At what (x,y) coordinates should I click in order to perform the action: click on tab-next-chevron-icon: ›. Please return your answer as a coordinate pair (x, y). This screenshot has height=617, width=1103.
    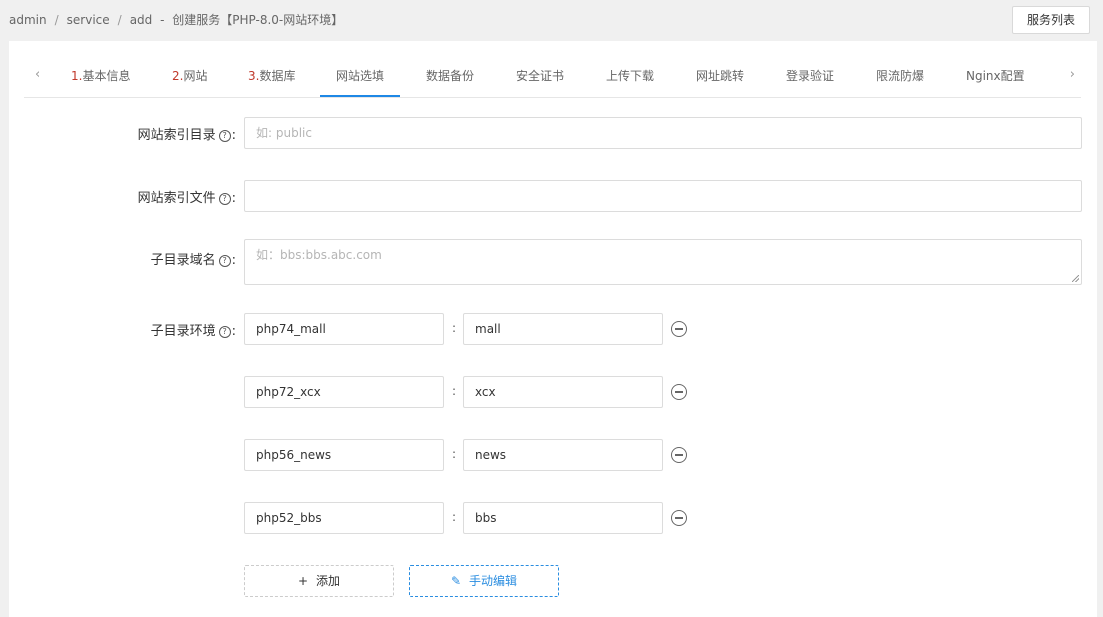
    Looking at the image, I should click on (1072, 75).